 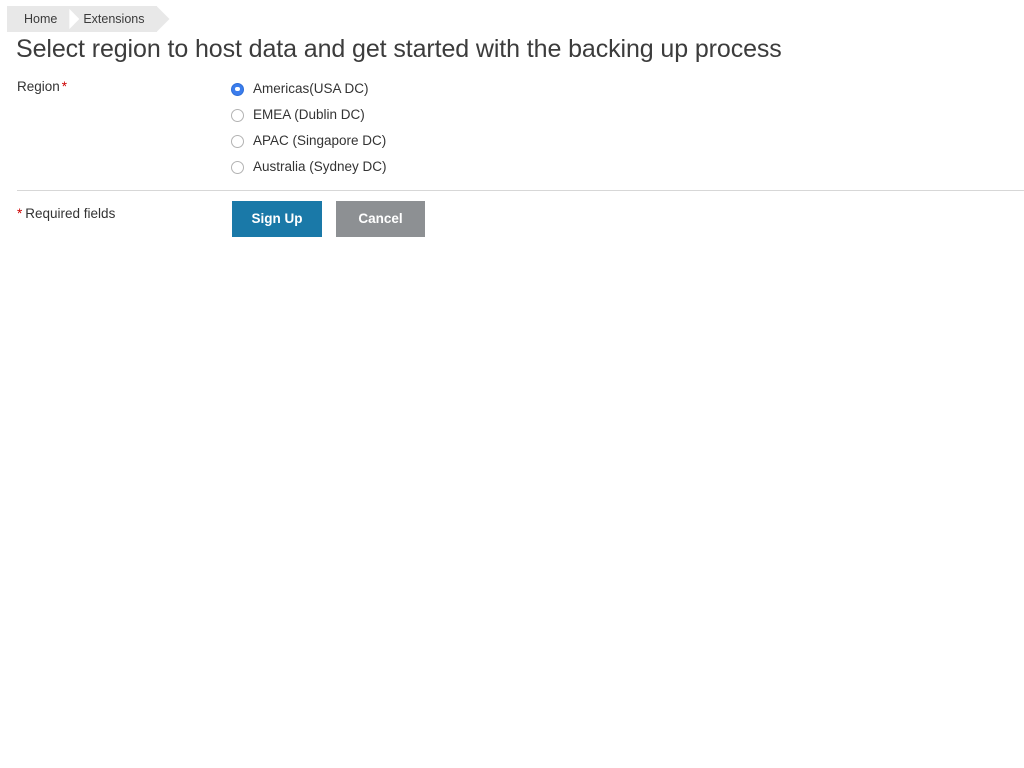 What do you see at coordinates (38, 86) in the screenshot?
I see `region-label-text: Region` at bounding box center [38, 86].